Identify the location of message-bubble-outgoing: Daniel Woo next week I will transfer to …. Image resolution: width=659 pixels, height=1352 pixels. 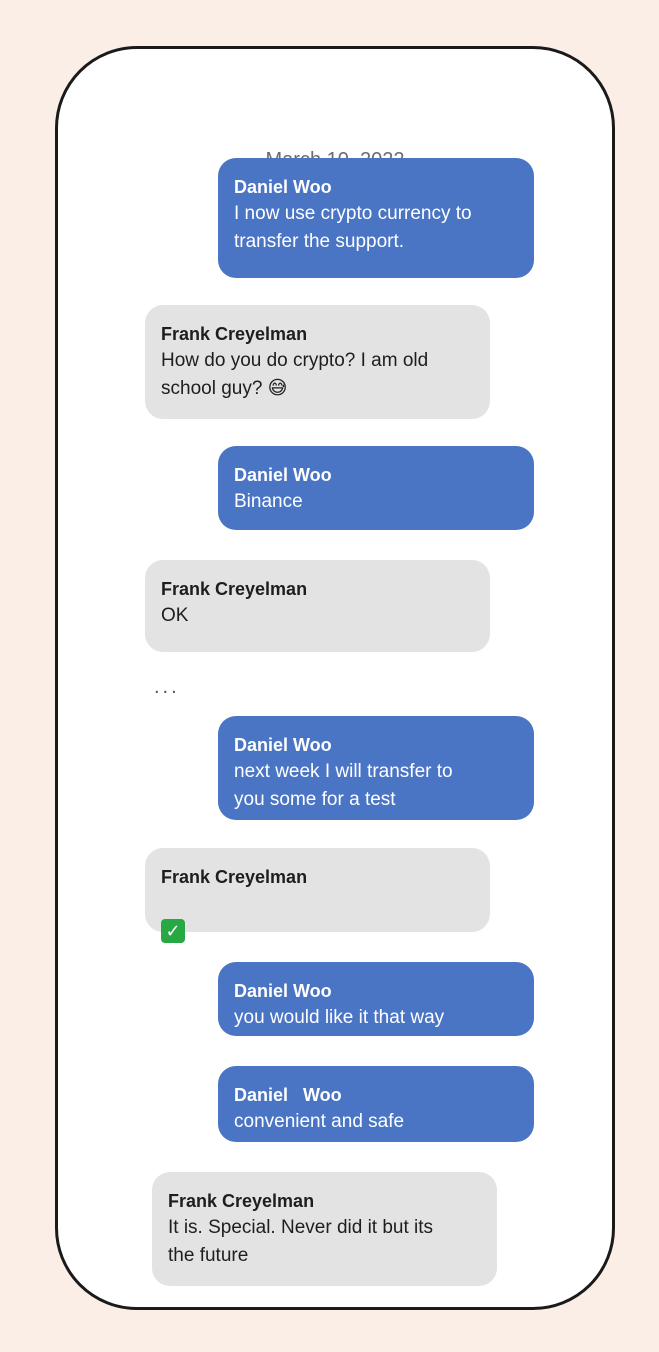
(376, 768).